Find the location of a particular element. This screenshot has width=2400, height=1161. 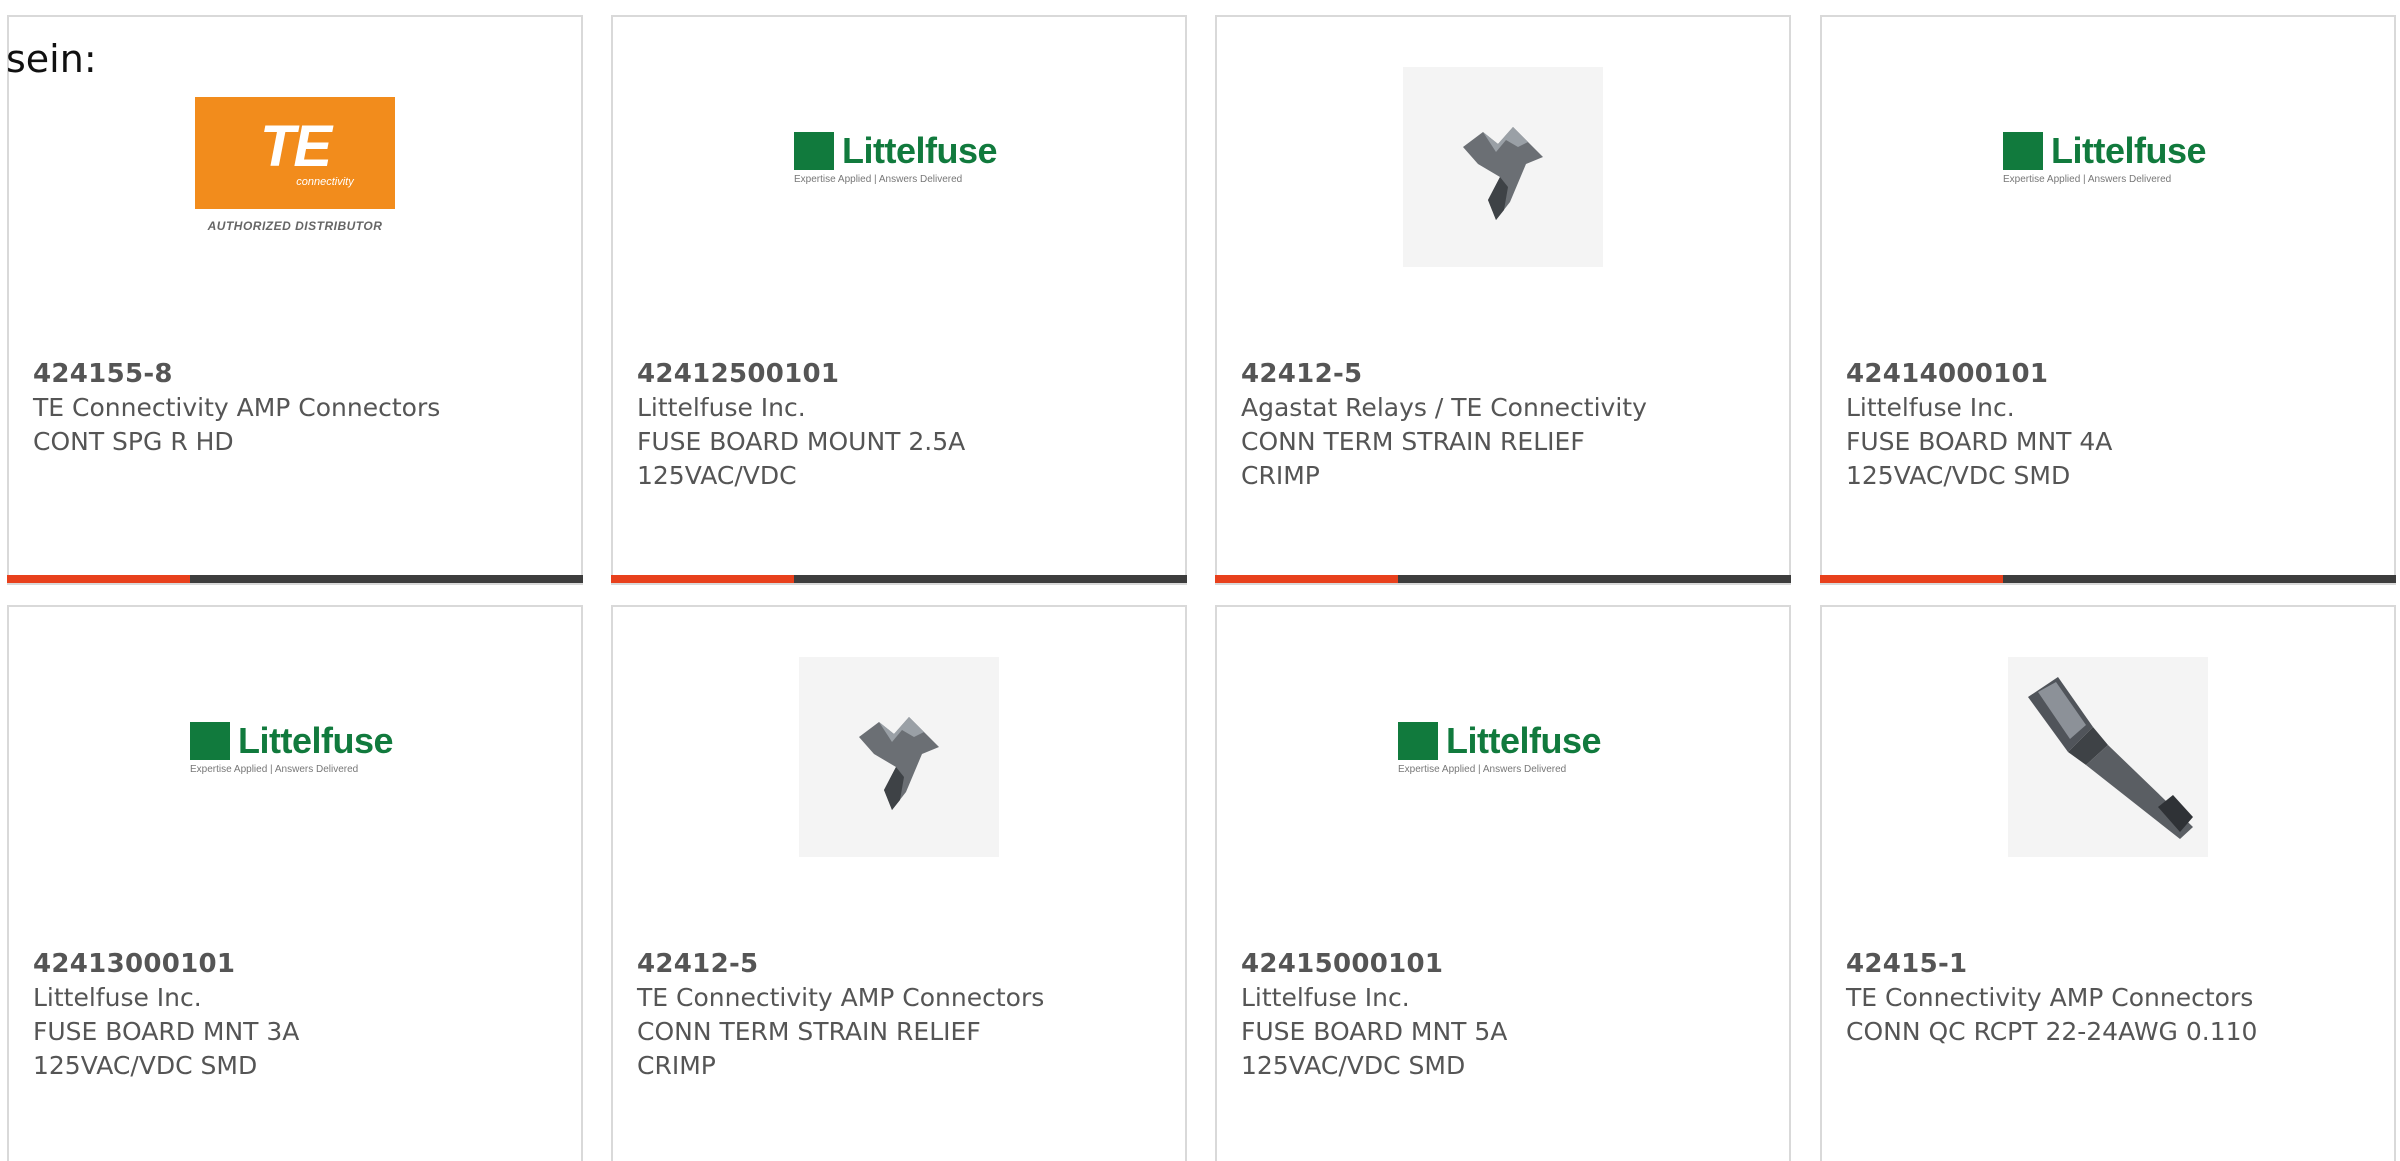

part-number: 42413000101 is located at coordinates (297, 964).